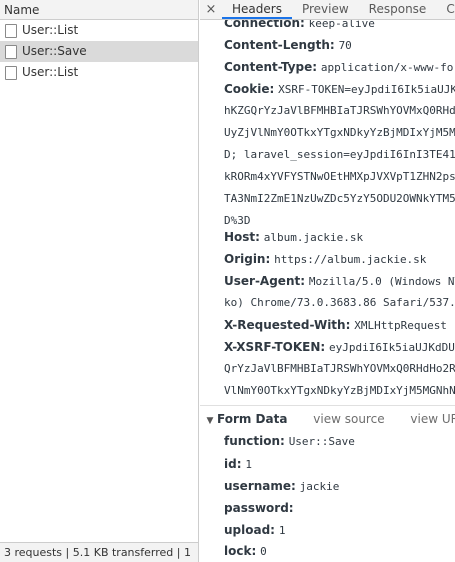  I want to click on close-icon: ×, so click(211, 9).